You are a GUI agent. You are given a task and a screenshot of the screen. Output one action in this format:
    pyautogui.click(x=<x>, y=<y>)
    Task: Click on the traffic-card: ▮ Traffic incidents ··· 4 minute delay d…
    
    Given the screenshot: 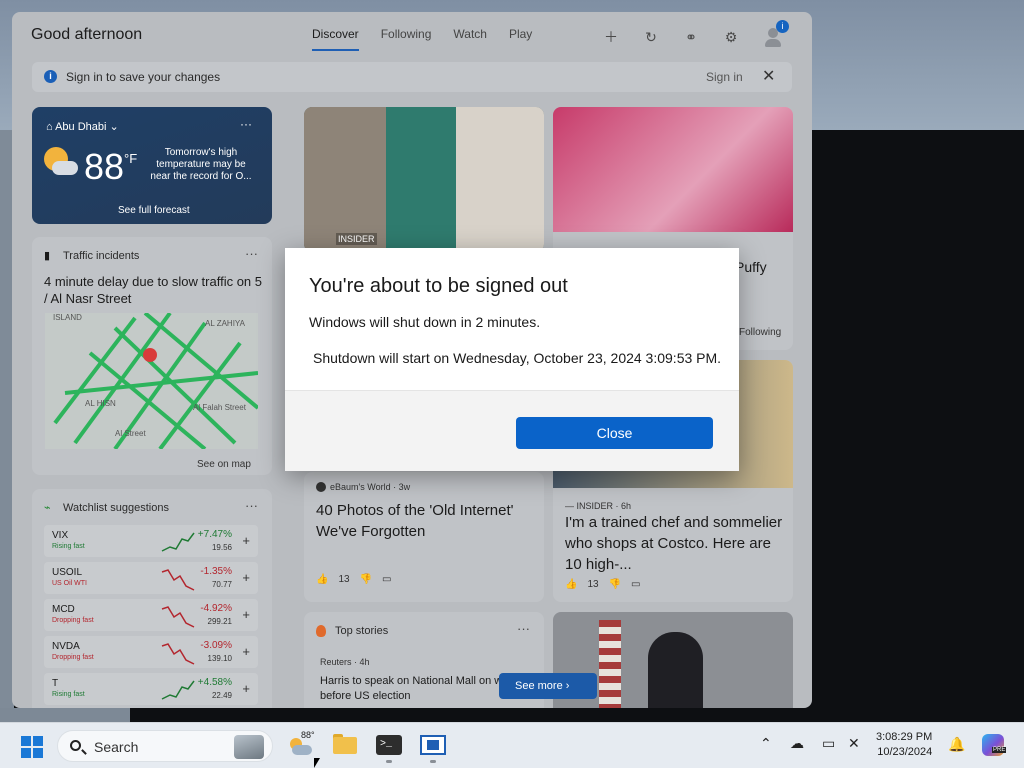 What is the action you would take?
    pyautogui.click(x=152, y=356)
    